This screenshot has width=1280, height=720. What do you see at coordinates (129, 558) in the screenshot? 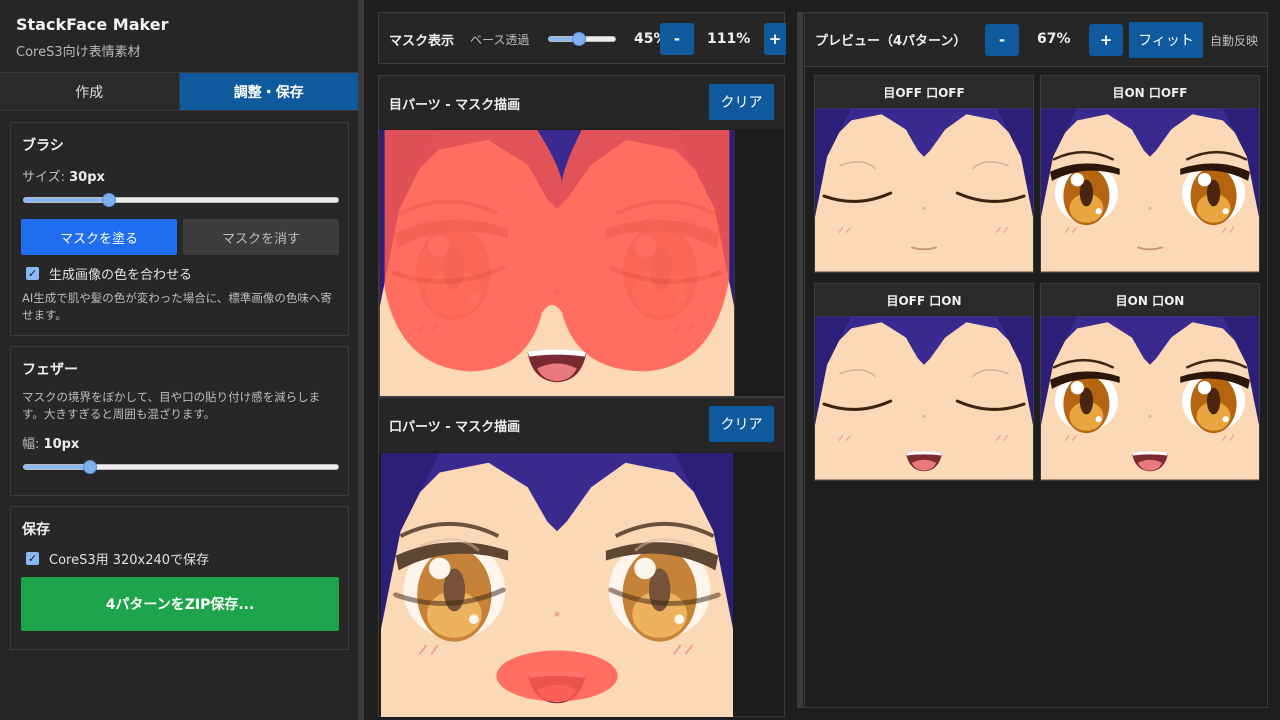
I see `cores3-label: CoreS3用 320x240で保存` at bounding box center [129, 558].